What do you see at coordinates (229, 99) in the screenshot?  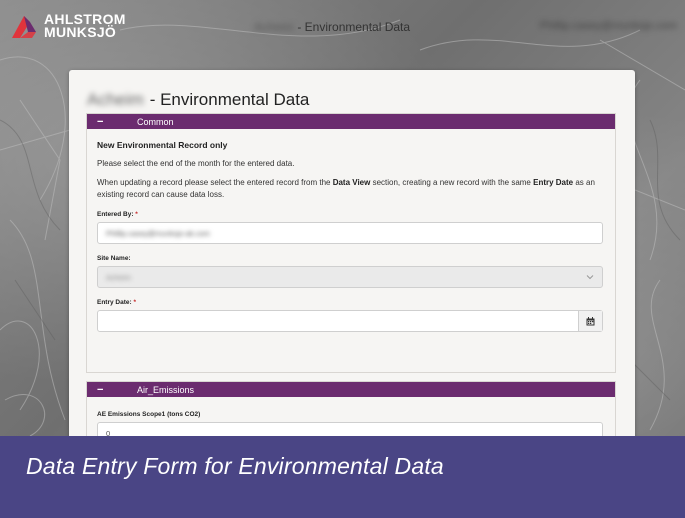 I see `page-title-text: - Environmental Data` at bounding box center [229, 99].